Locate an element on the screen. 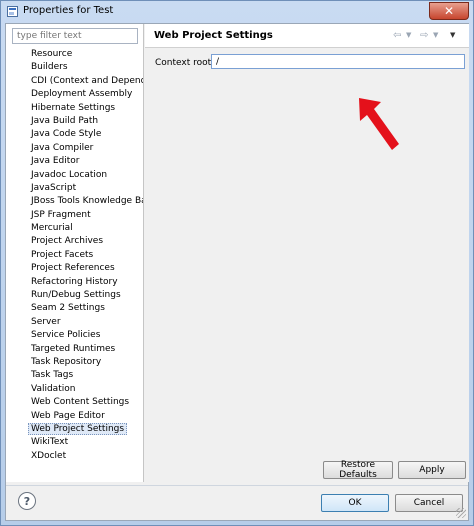 The width and height of the screenshot is (474, 526). context-root-input is located at coordinates (338, 61).